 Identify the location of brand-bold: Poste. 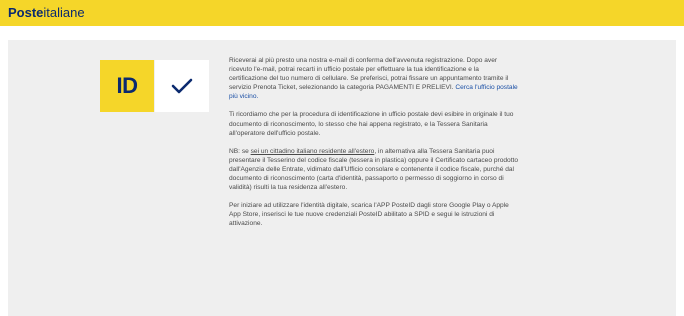
(26, 12).